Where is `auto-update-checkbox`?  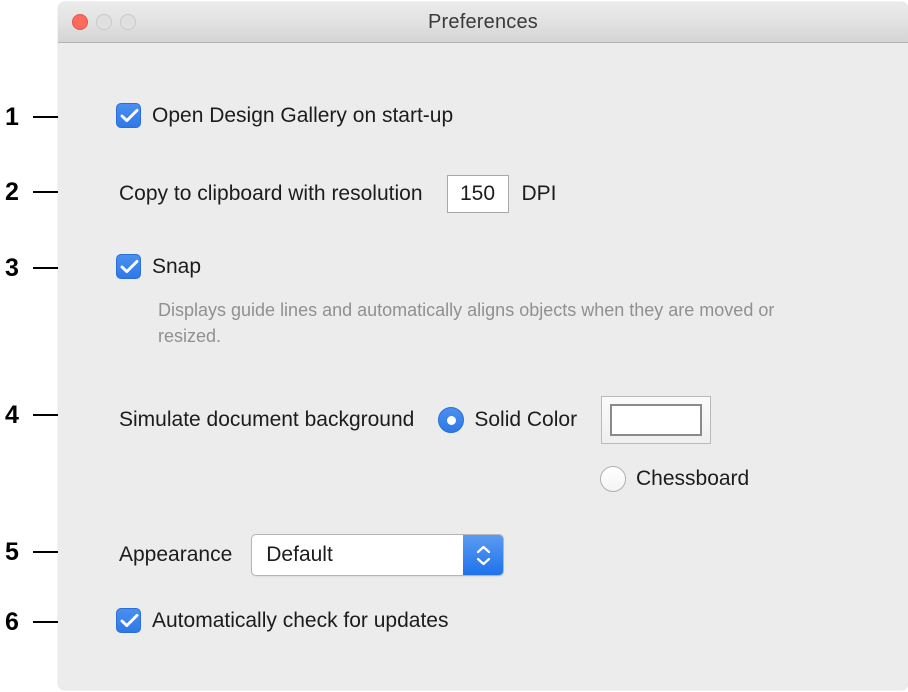
auto-update-checkbox is located at coordinates (128, 620).